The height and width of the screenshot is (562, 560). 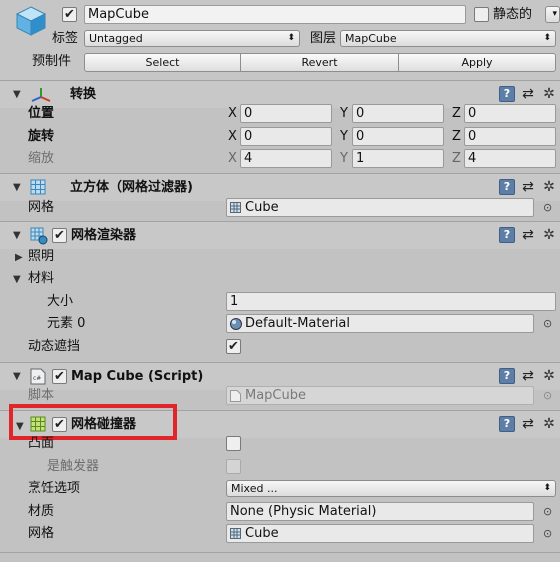 What do you see at coordinates (41, 207) in the screenshot?
I see `mesh-label: 网格` at bounding box center [41, 207].